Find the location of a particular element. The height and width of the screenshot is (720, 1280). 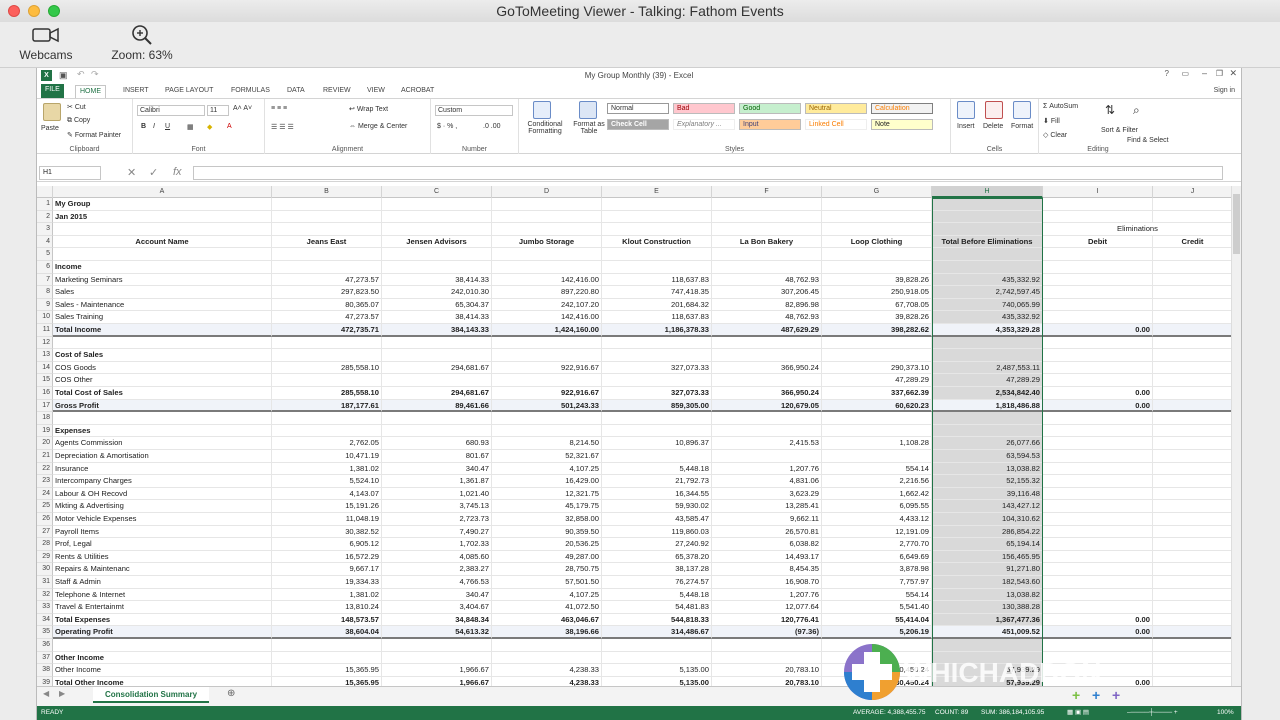

cell-a33: Travel & Entertainmt is located at coordinates (162, 607).